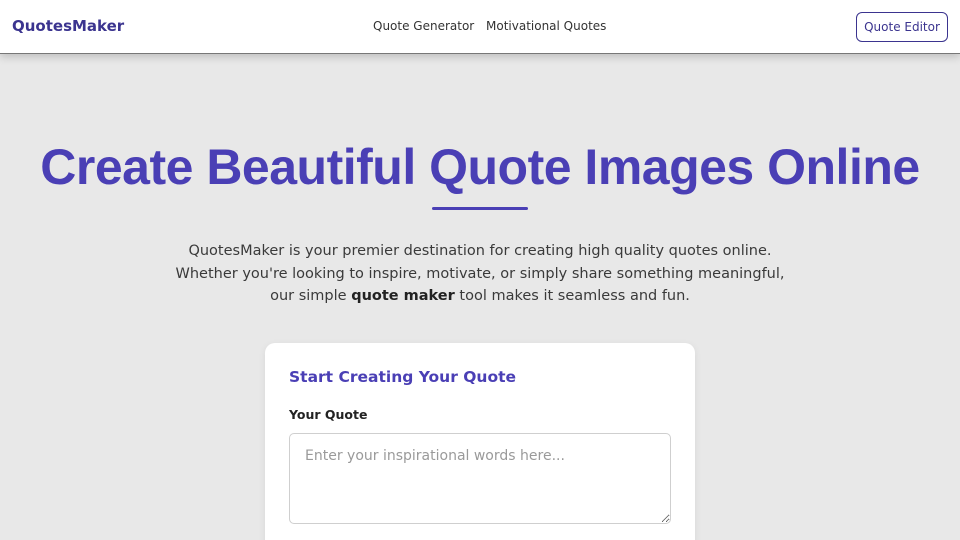 The height and width of the screenshot is (540, 960). What do you see at coordinates (68, 26) in the screenshot?
I see `brand-logo: QuotesMaker` at bounding box center [68, 26].